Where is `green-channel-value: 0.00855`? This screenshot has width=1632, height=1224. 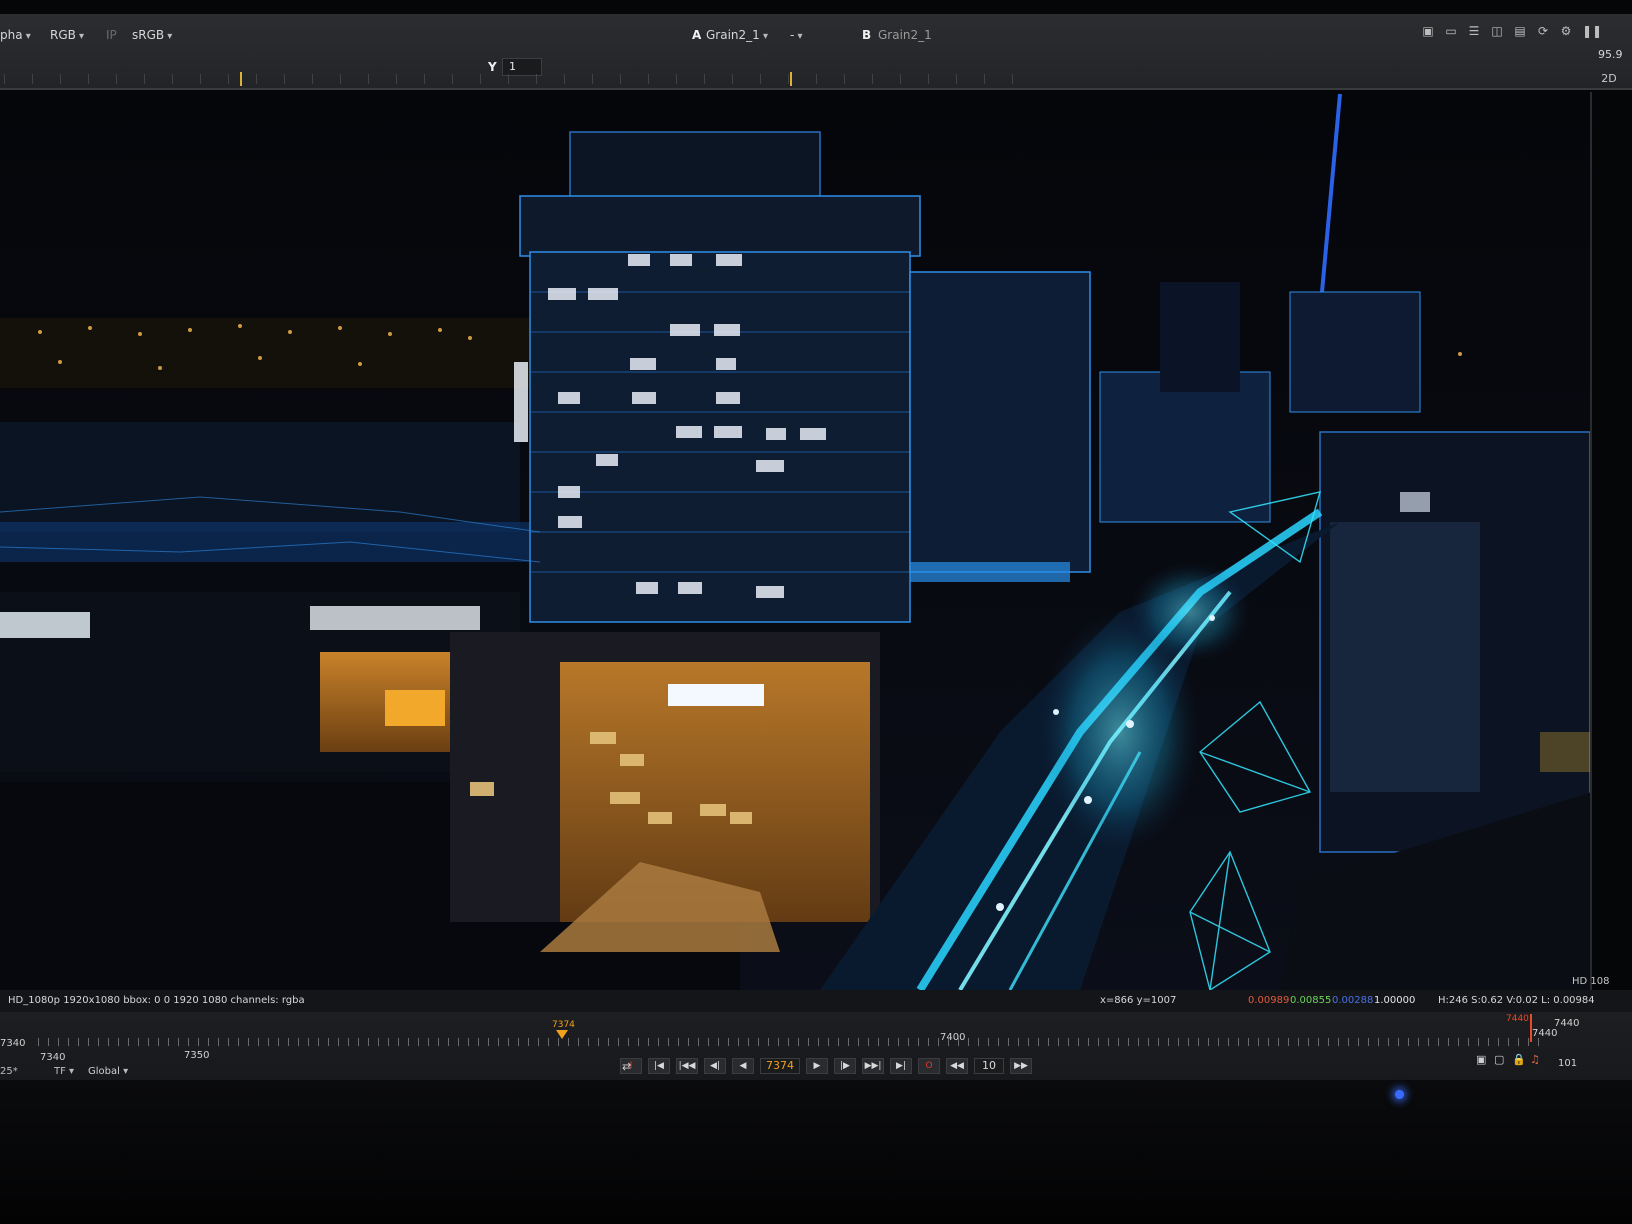 green-channel-value: 0.00855 is located at coordinates (1311, 1000).